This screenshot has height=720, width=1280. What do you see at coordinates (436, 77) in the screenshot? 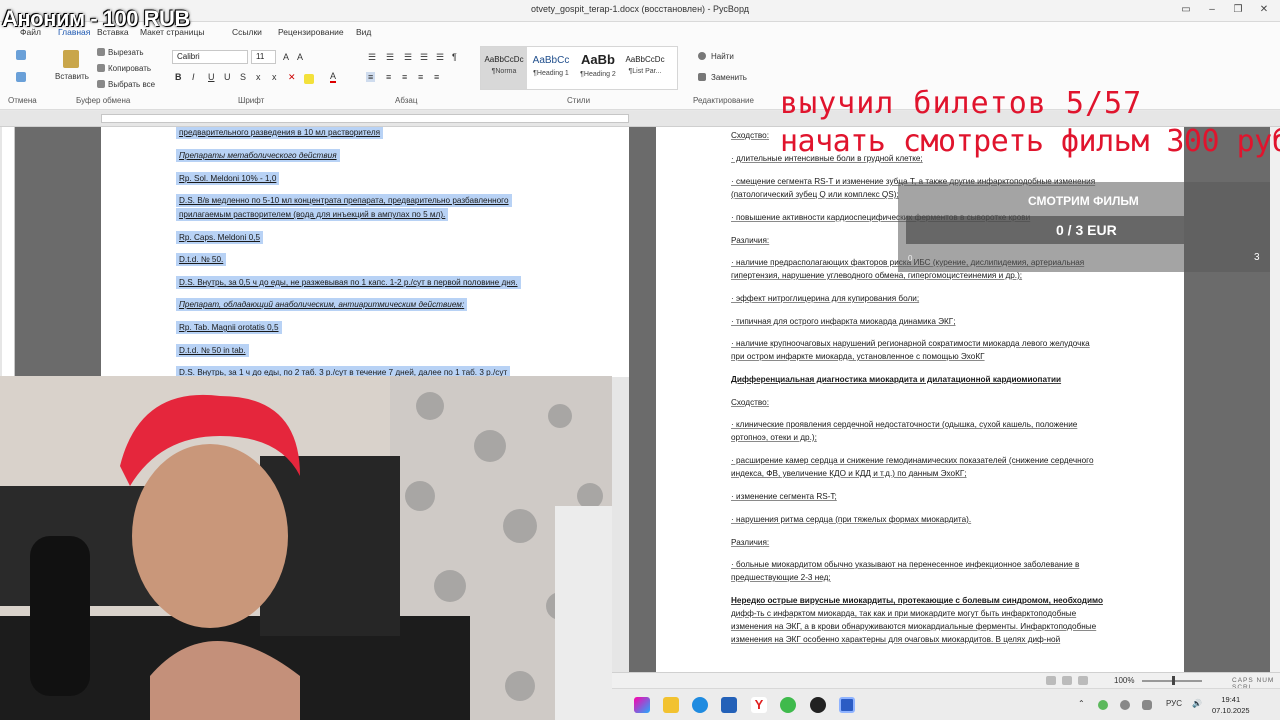
I see `line-spacing-icon: ≡` at bounding box center [436, 77].